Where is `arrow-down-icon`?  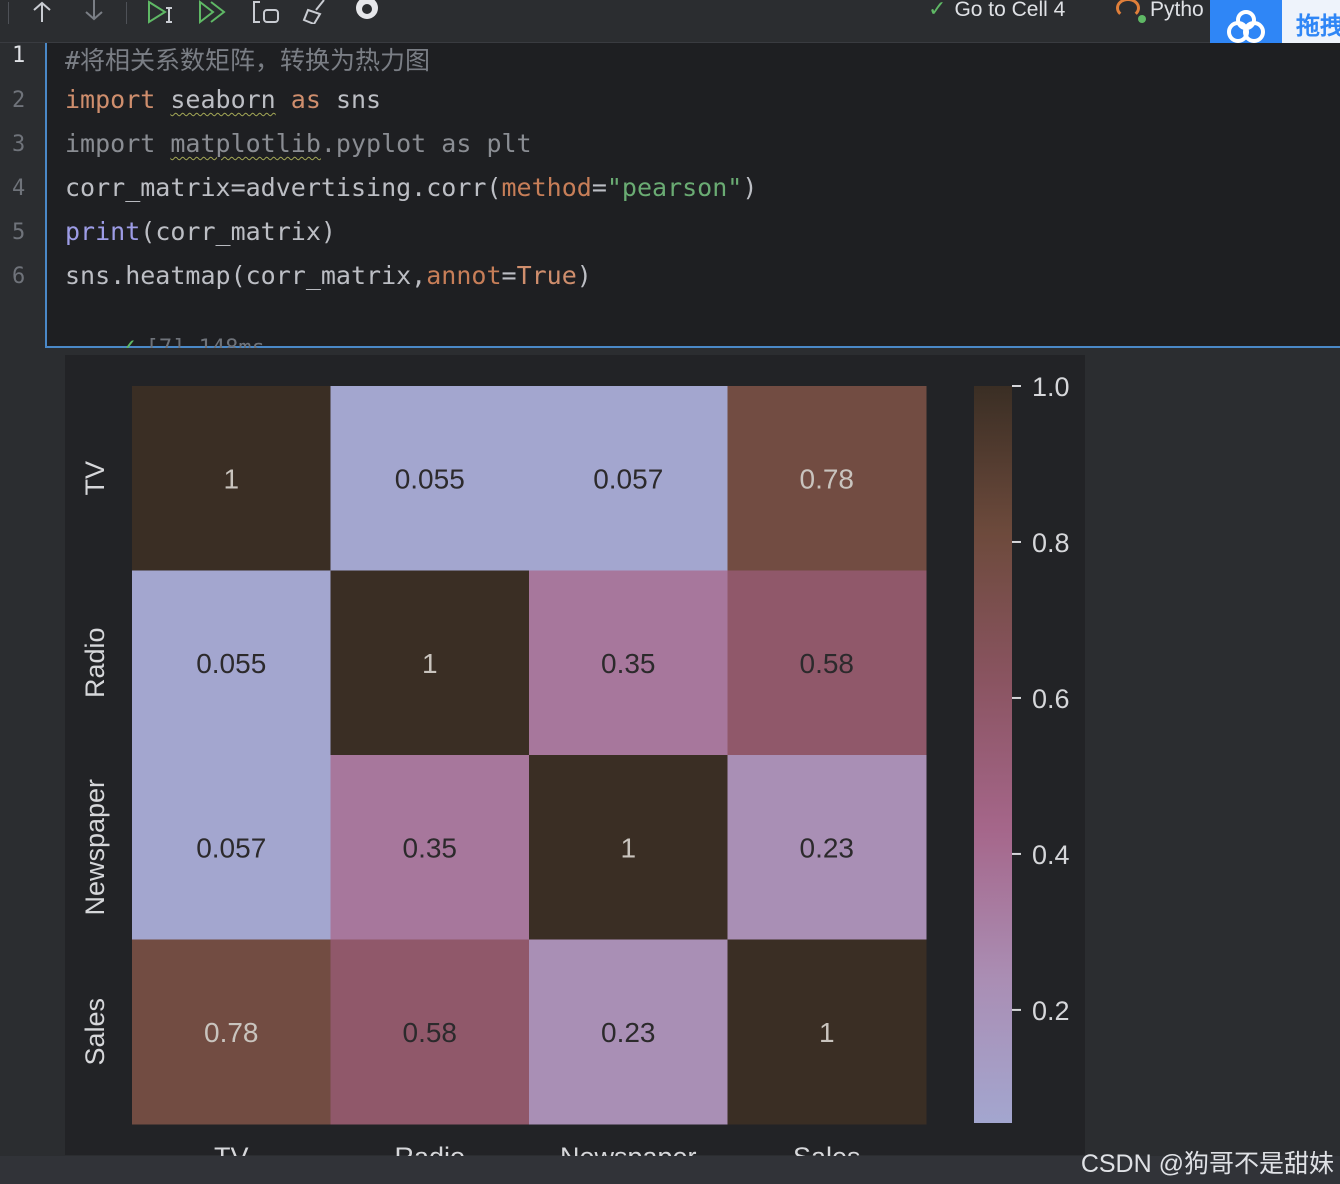 arrow-down-icon is located at coordinates (94, 13).